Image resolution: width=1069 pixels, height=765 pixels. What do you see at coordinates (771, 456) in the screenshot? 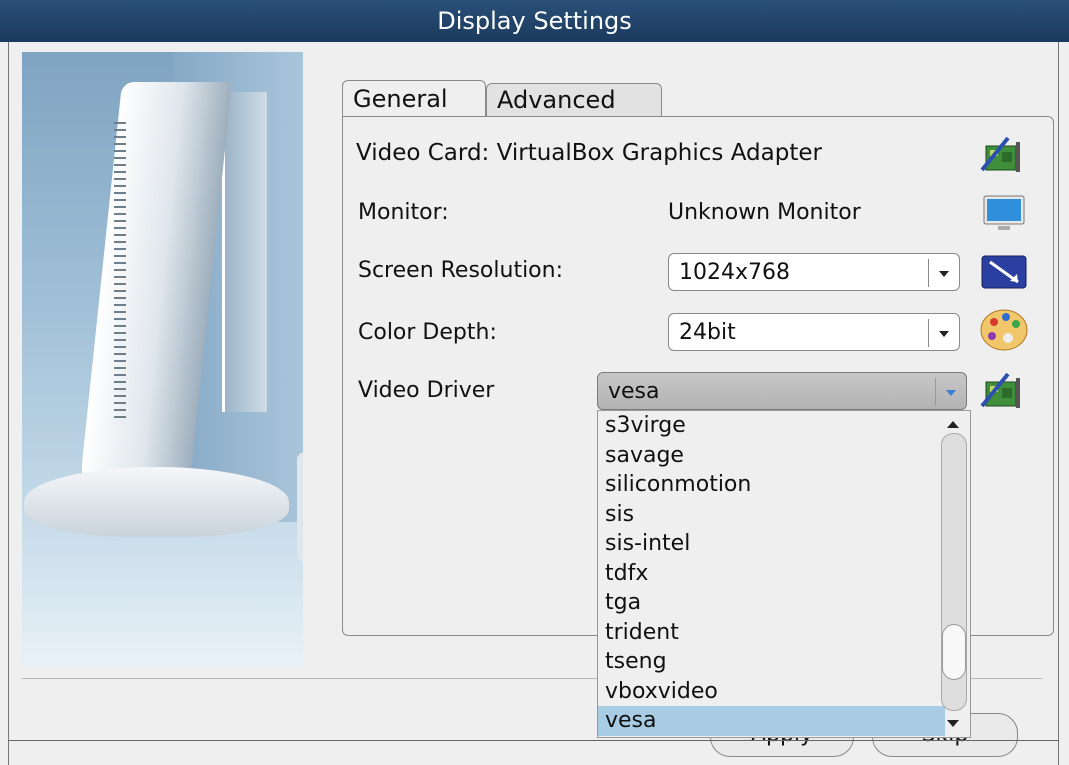
I see `list-item: savage` at bounding box center [771, 456].